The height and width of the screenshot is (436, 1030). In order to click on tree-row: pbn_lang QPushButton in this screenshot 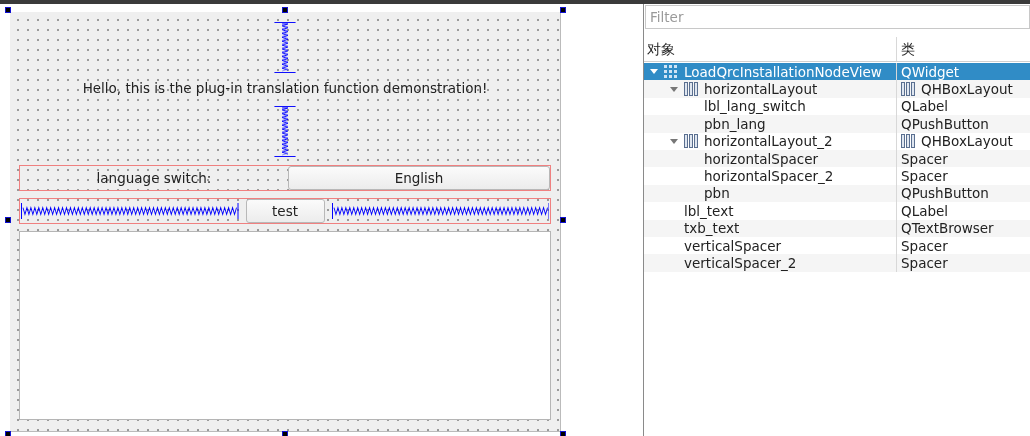, I will do `click(837, 124)`.